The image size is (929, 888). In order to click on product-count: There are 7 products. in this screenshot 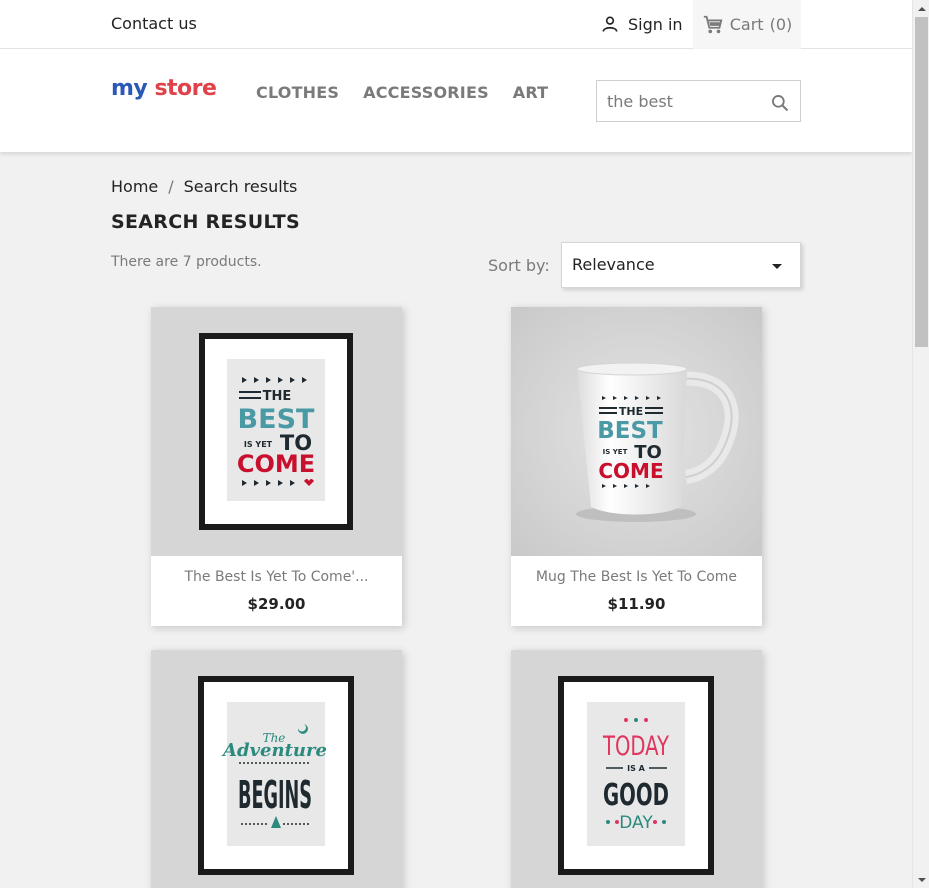, I will do `click(186, 262)`.